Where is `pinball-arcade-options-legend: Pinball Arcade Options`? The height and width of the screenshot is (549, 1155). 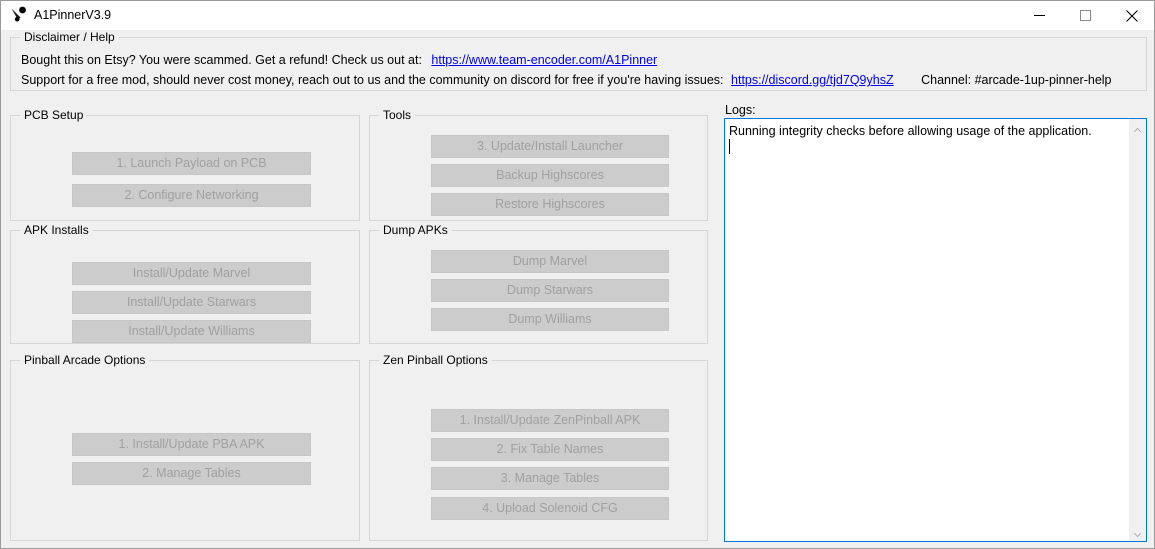 pinball-arcade-options-legend: Pinball Arcade Options is located at coordinates (85, 360).